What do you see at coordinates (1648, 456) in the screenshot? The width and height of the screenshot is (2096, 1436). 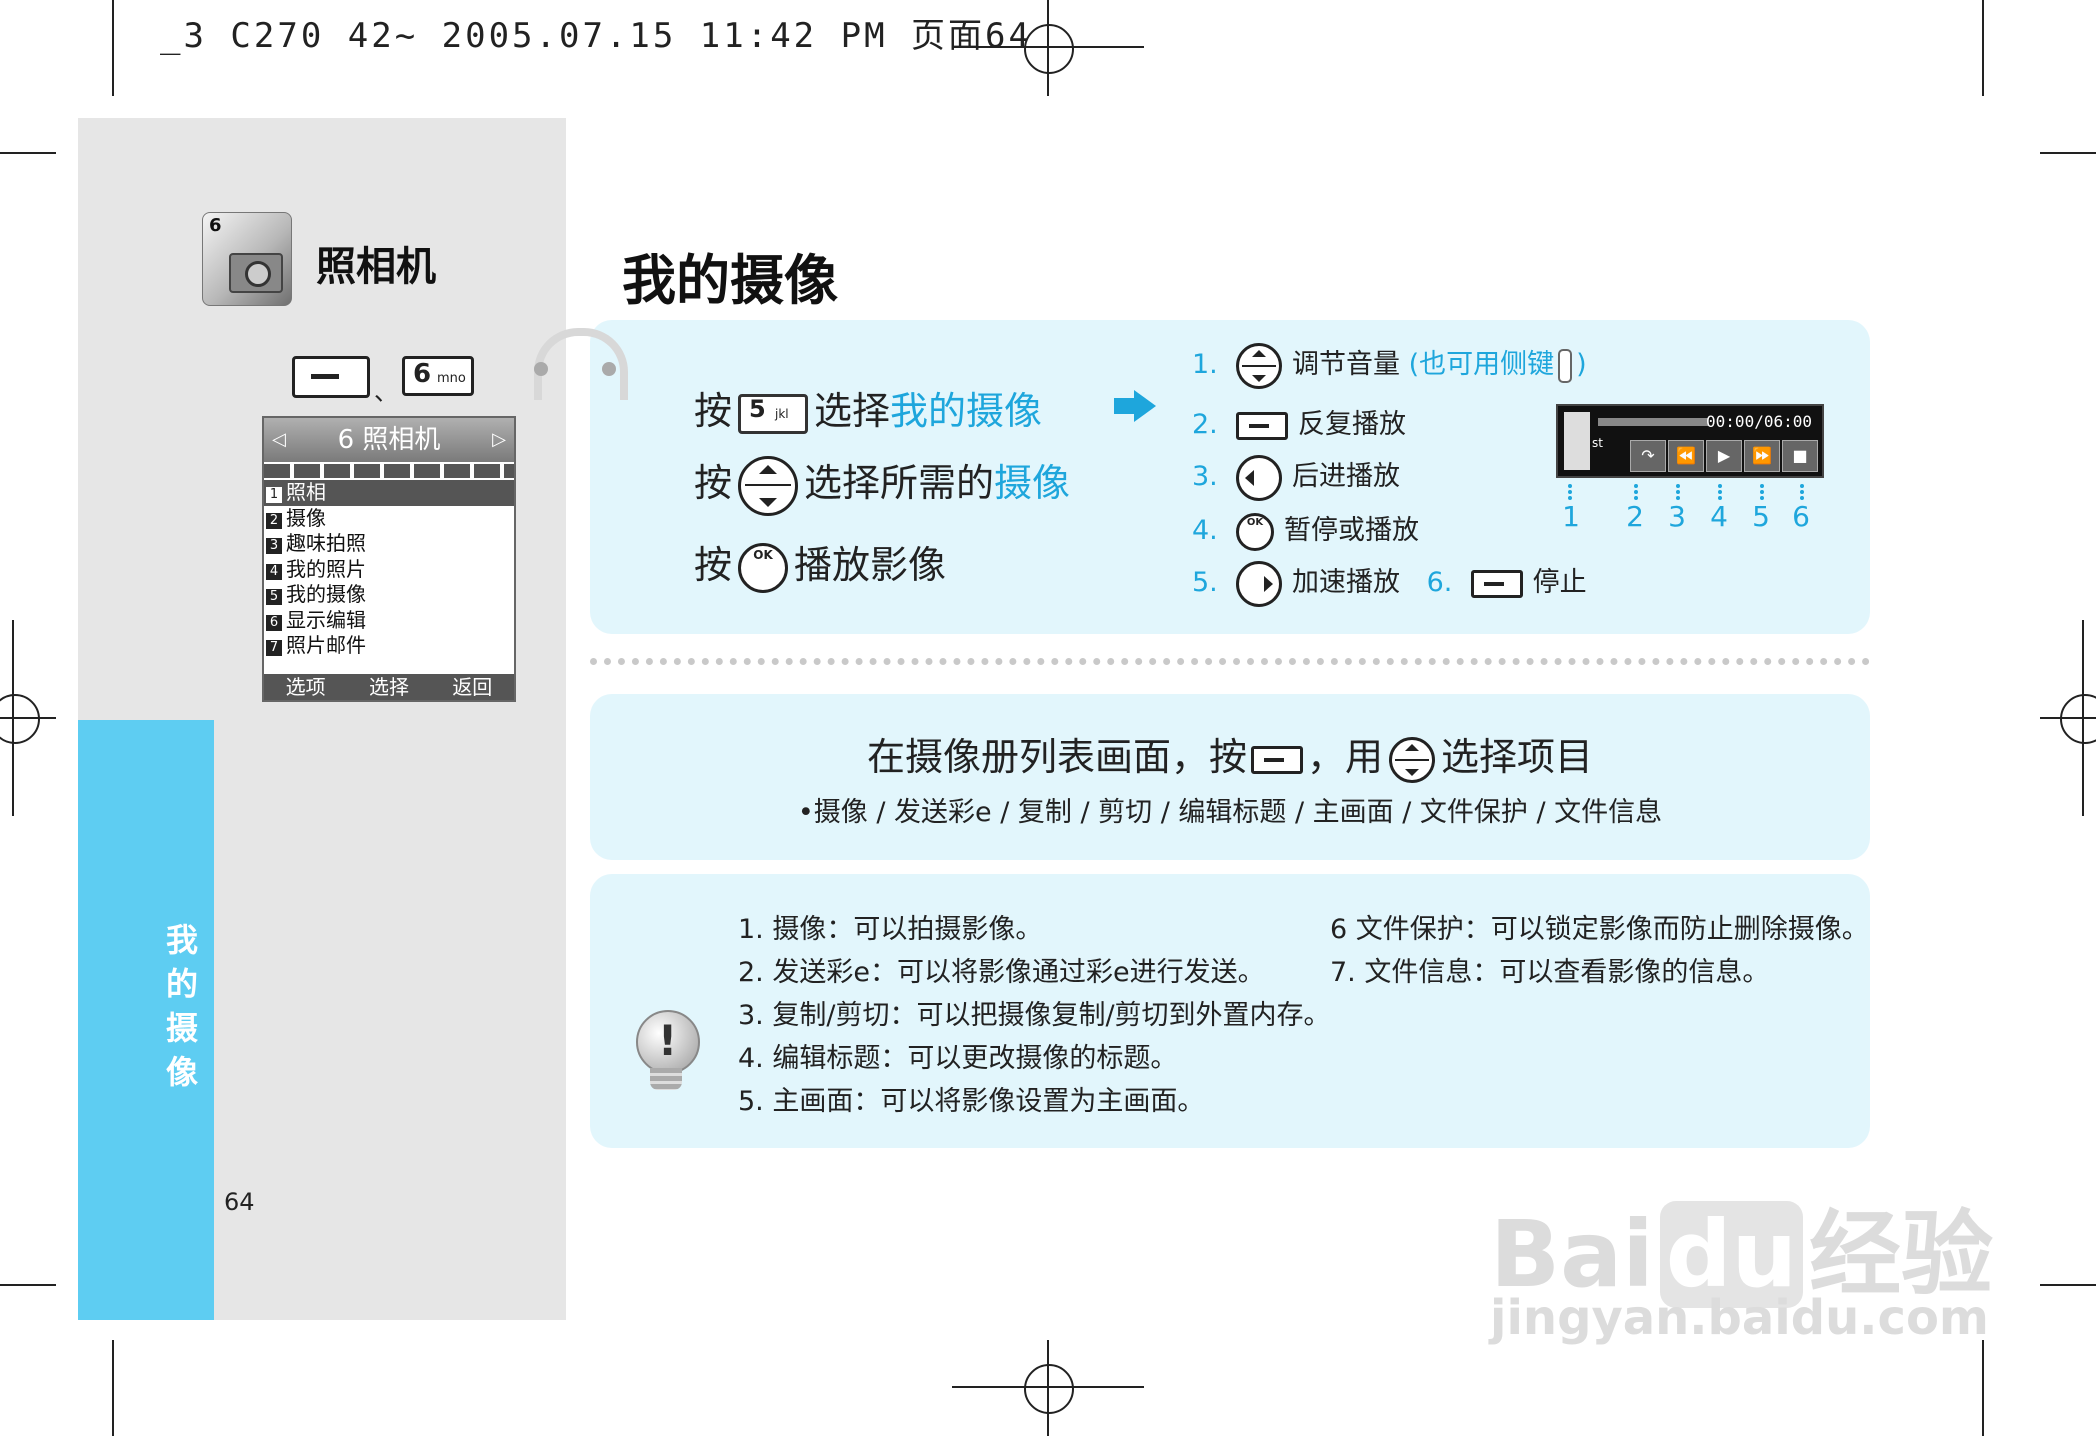 I see `repeat-icon: ↷` at bounding box center [1648, 456].